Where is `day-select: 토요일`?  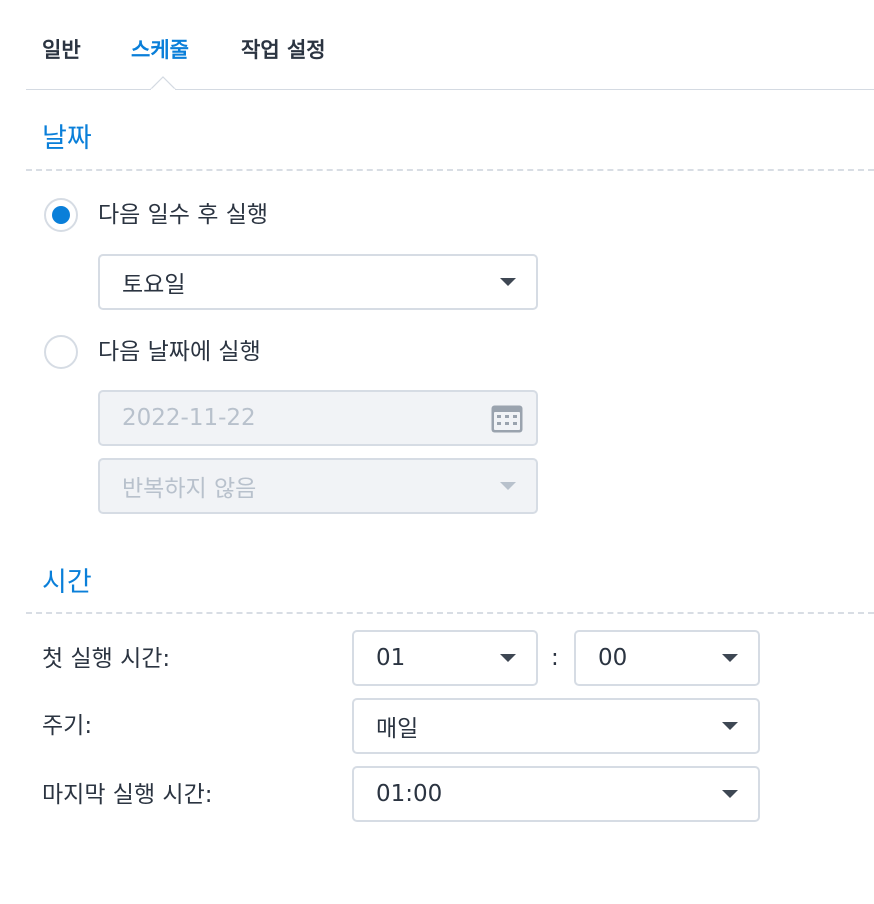
day-select: 토요일 is located at coordinates (318, 282).